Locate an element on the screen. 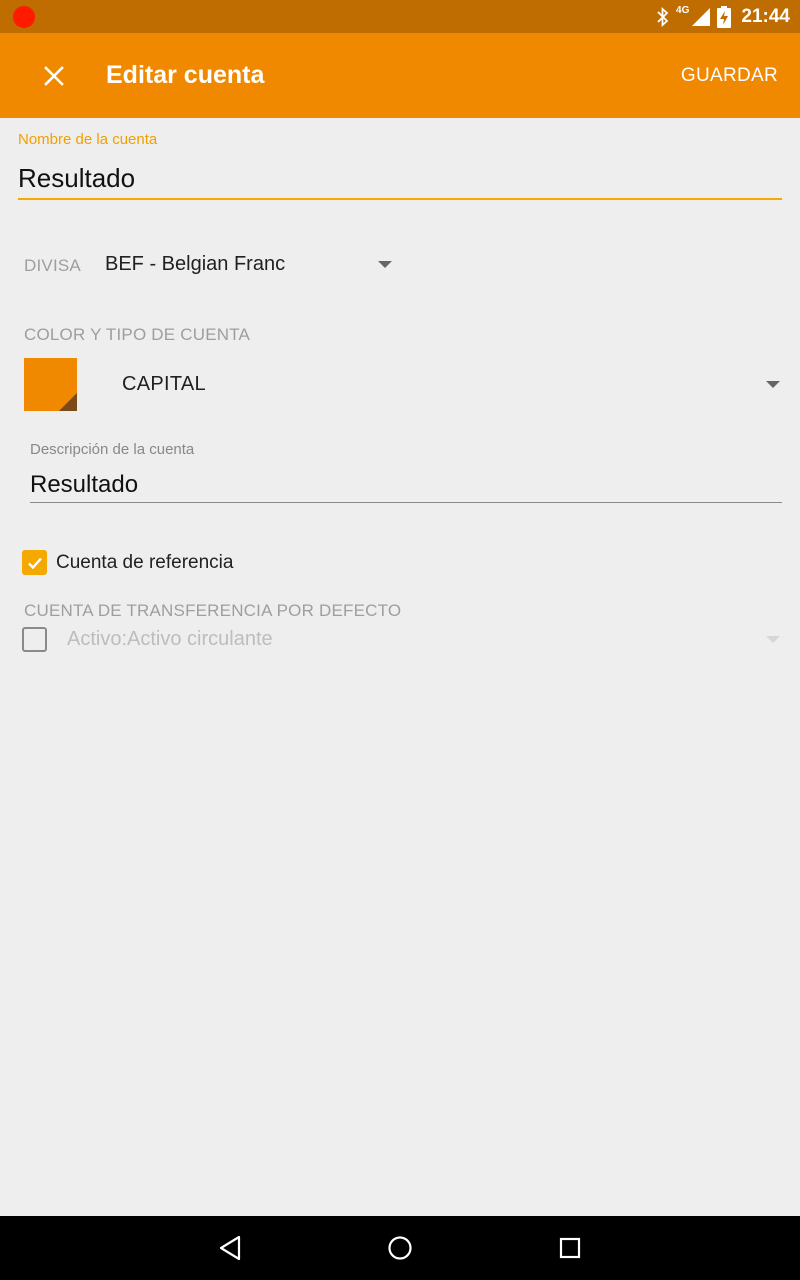 This screenshot has width=800, height=1280. account-type-value: CAPITAL is located at coordinates (164, 384).